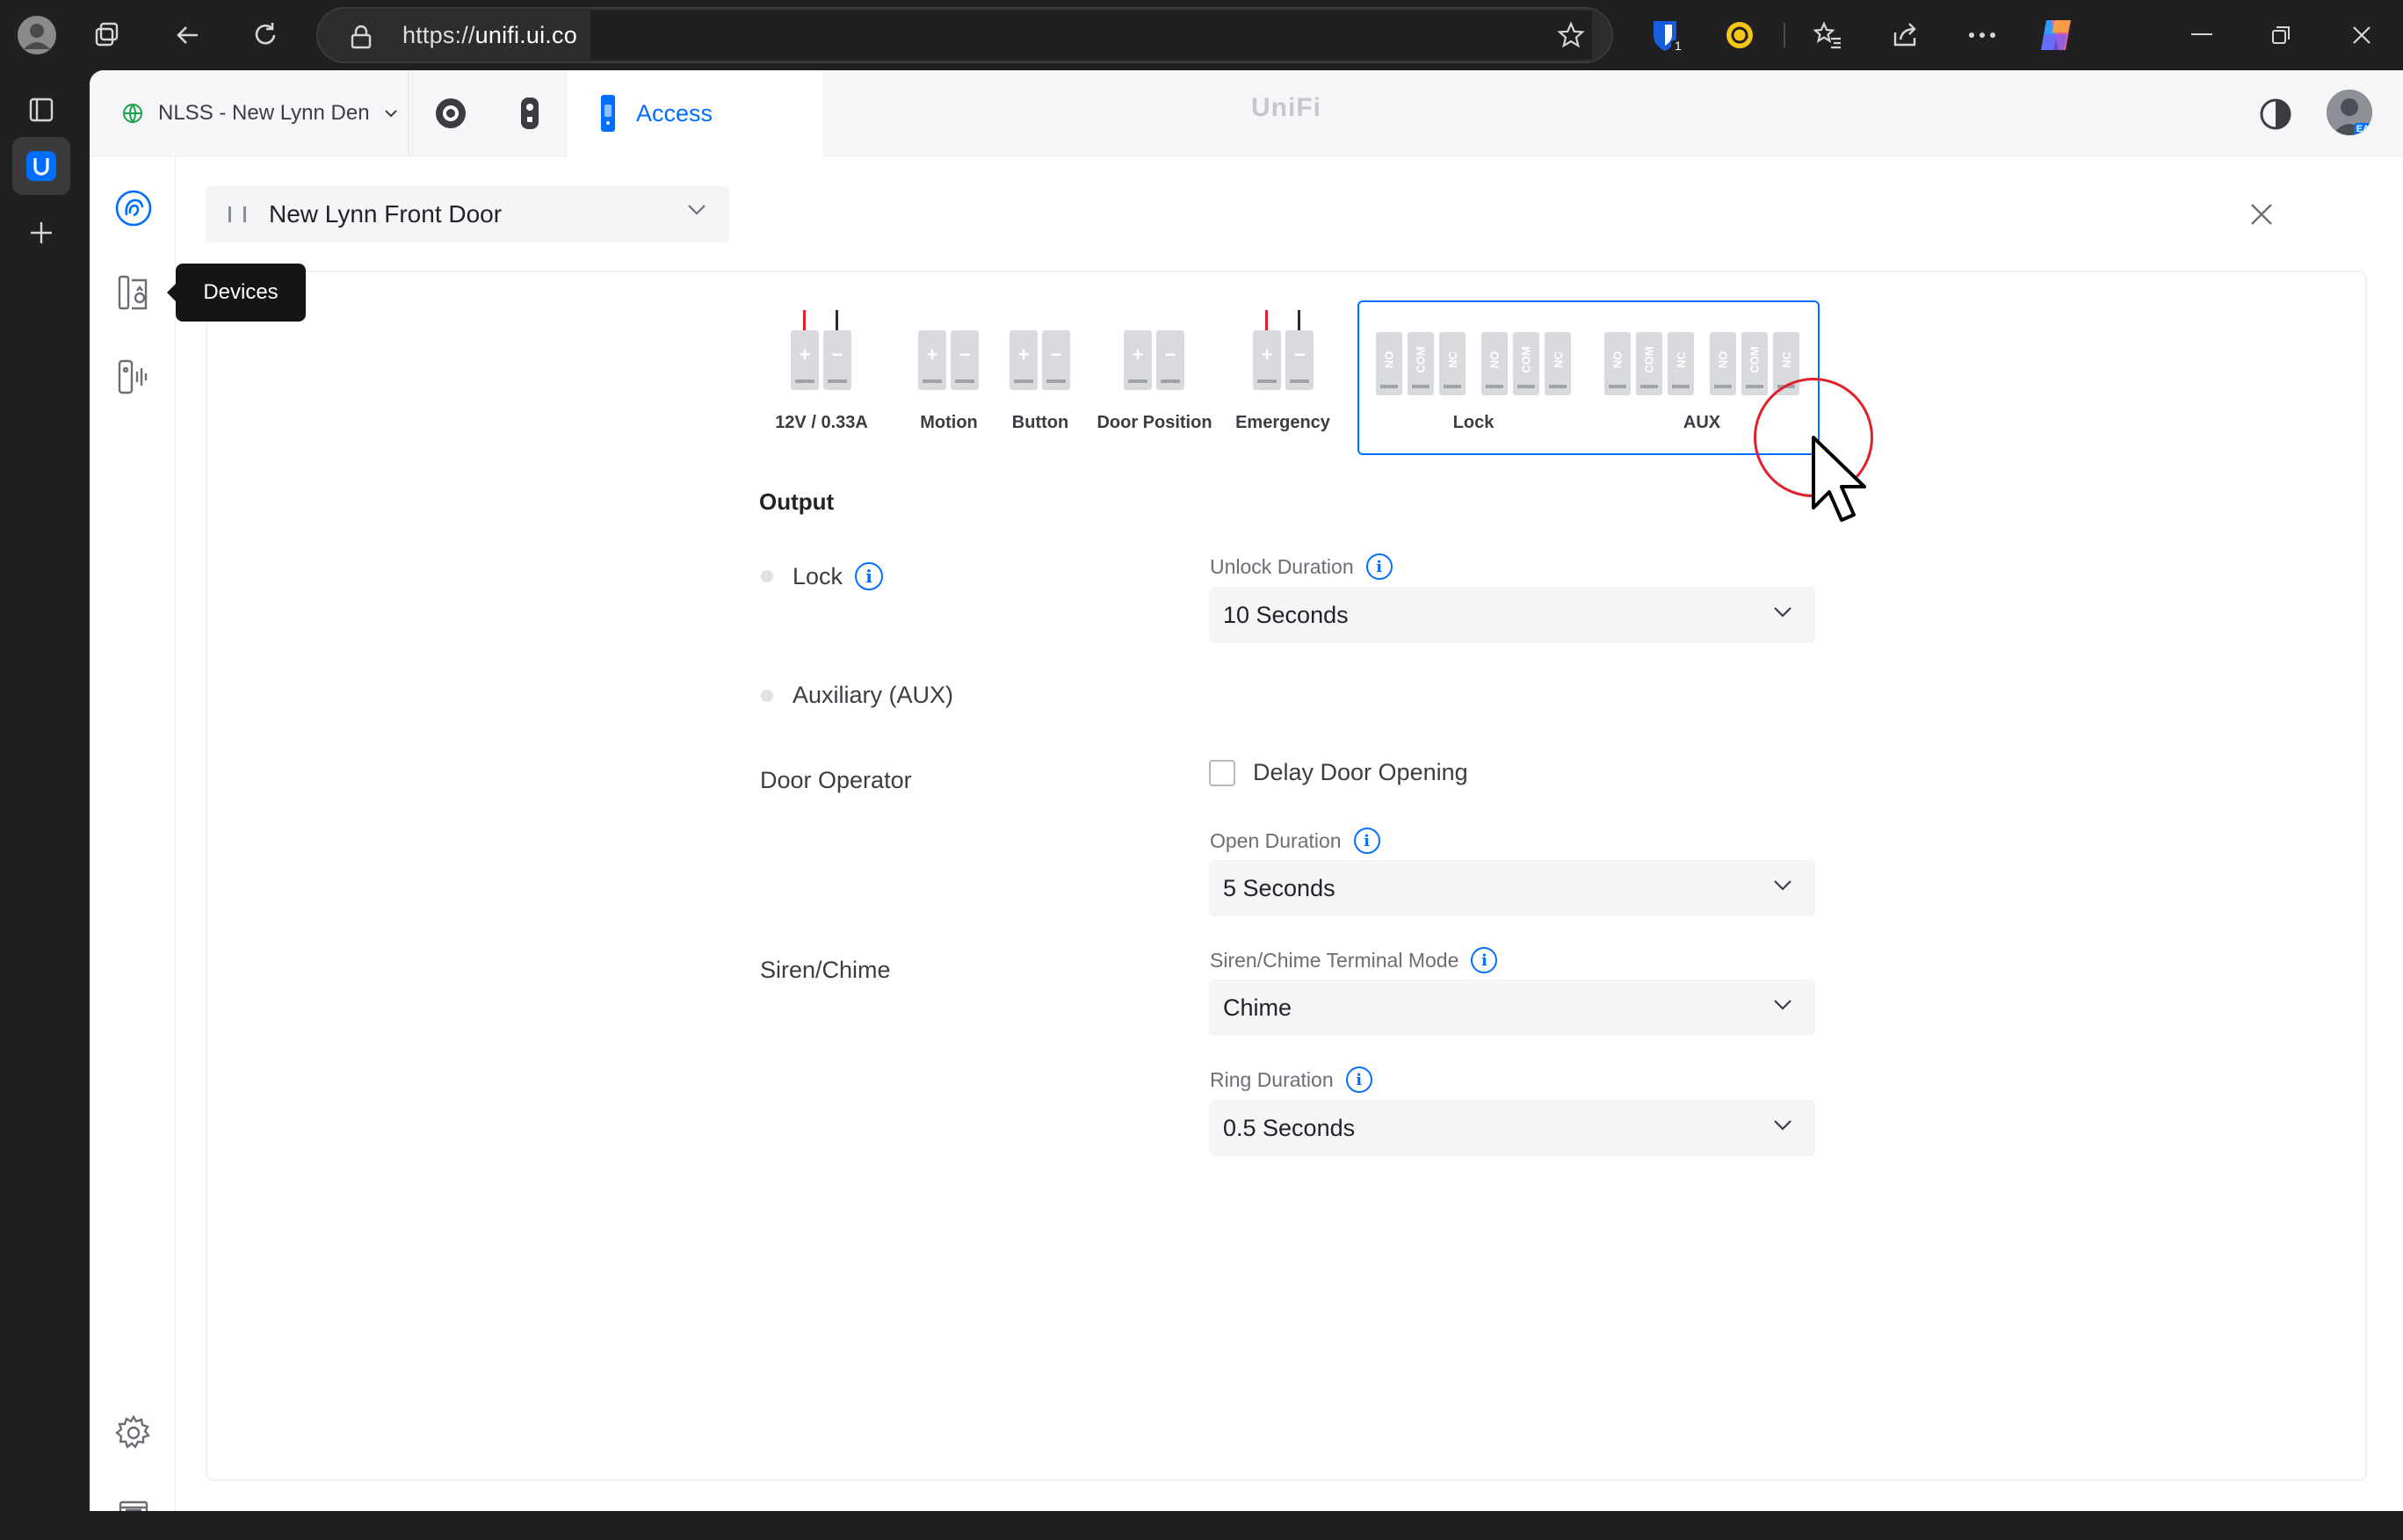 The width and height of the screenshot is (2403, 1540). What do you see at coordinates (133, 1433) in the screenshot?
I see `settings-gear-icon` at bounding box center [133, 1433].